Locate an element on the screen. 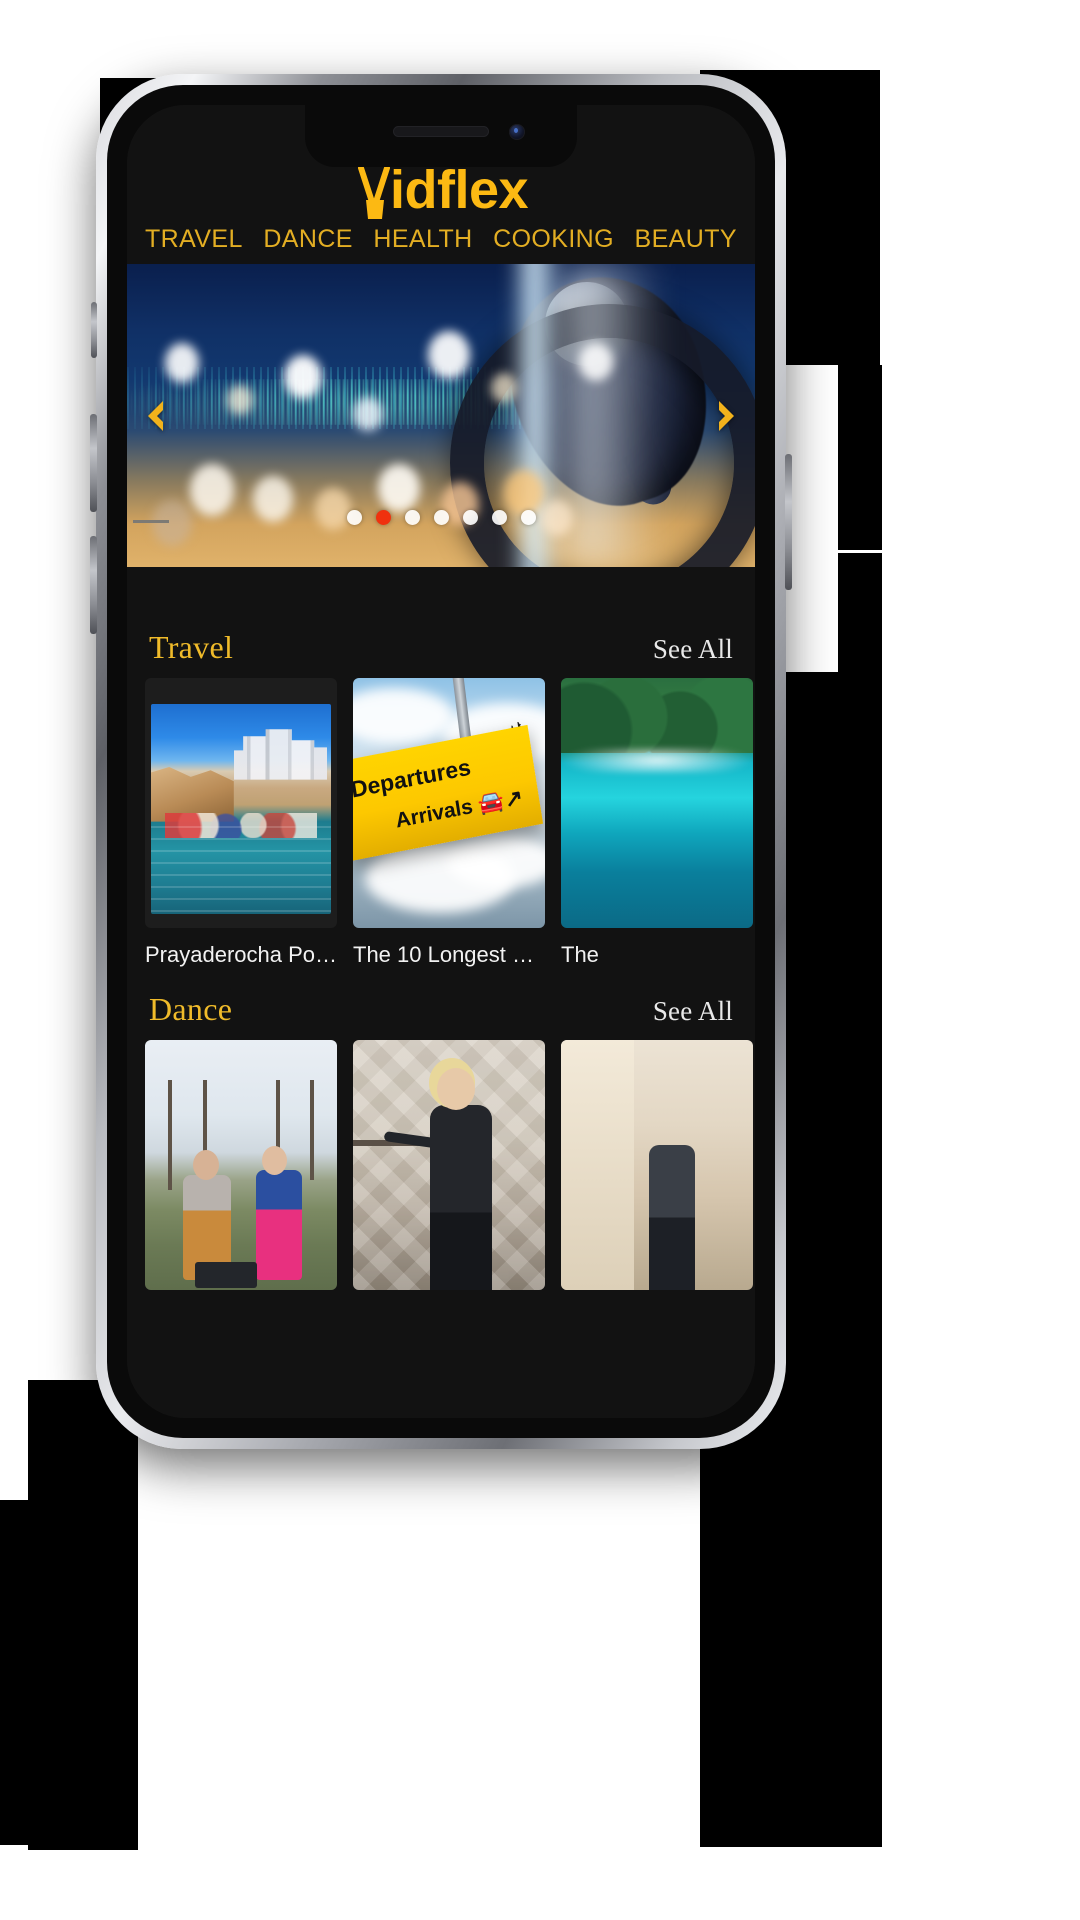 The height and width of the screenshot is (1920, 1080). category-nav: TRAVEL DANCE HEALTH COOKING BEAUTY is located at coordinates (441, 242).